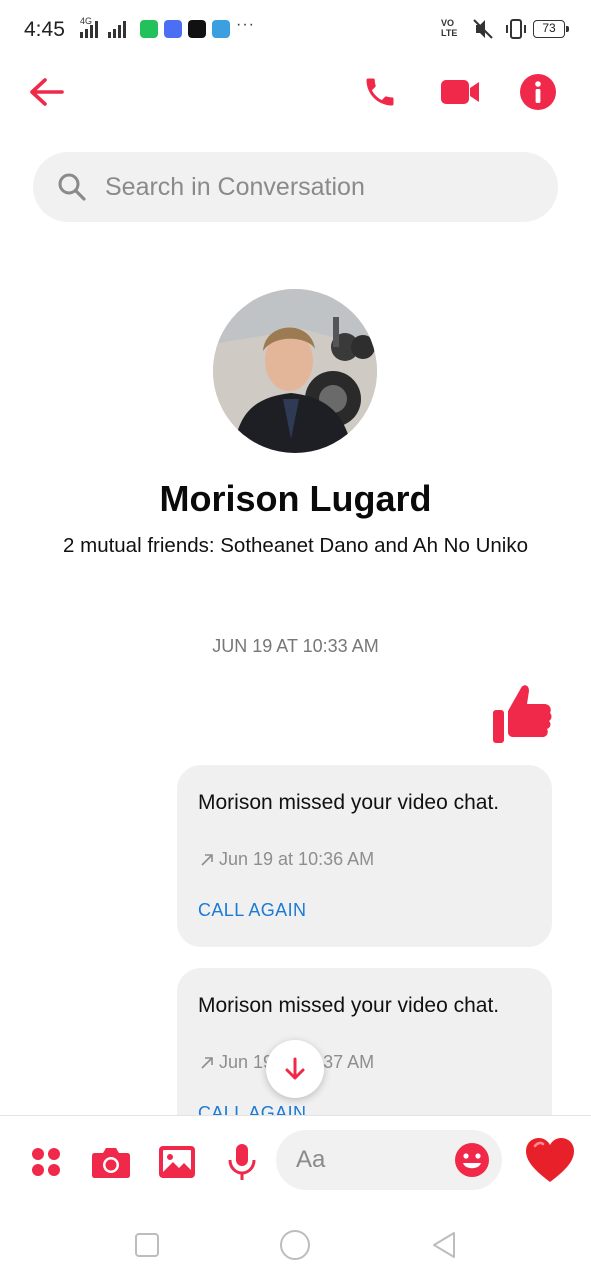  Describe the element at coordinates (483, 29) in the screenshot. I see `mute-icon` at that location.